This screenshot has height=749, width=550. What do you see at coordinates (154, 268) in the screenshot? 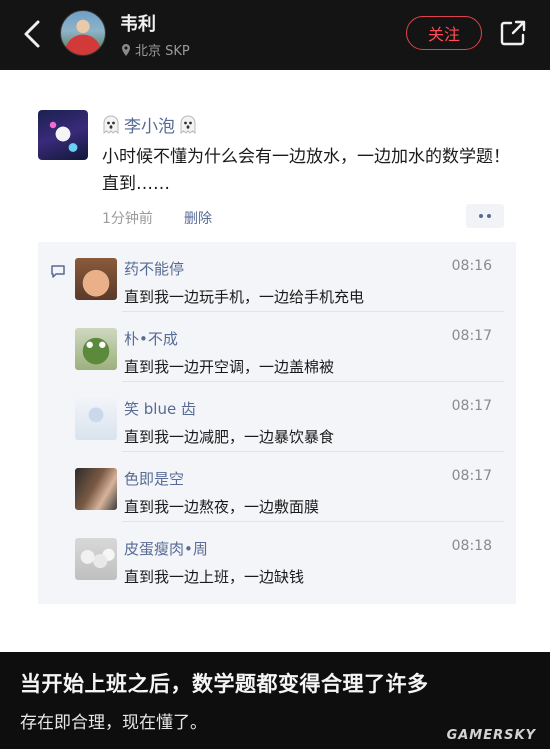
I see `commenter-name: 药不能停` at bounding box center [154, 268].